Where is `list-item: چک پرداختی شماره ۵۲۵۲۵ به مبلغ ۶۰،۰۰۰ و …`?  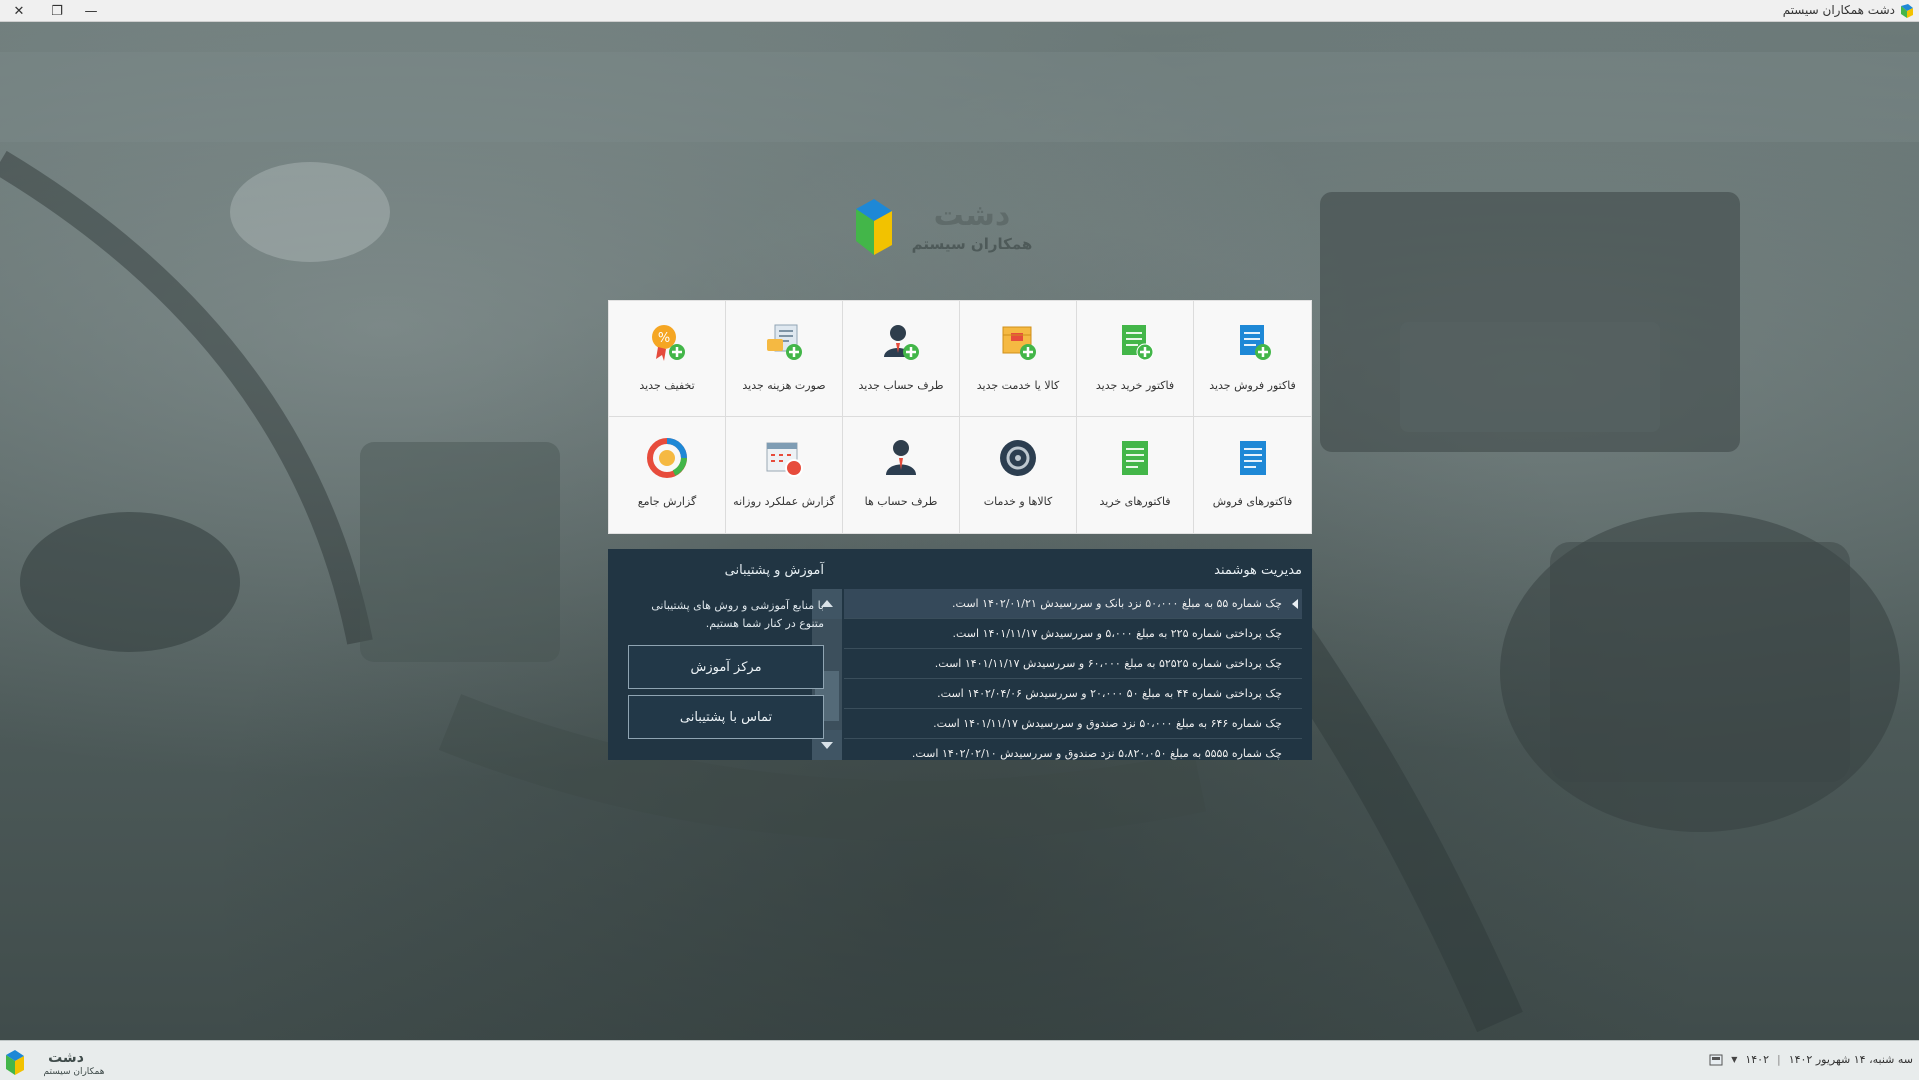 list-item: چک پرداختی شماره ۵۲۵۲۵ به مبلغ ۶۰،۰۰۰ و … is located at coordinates (1073, 664).